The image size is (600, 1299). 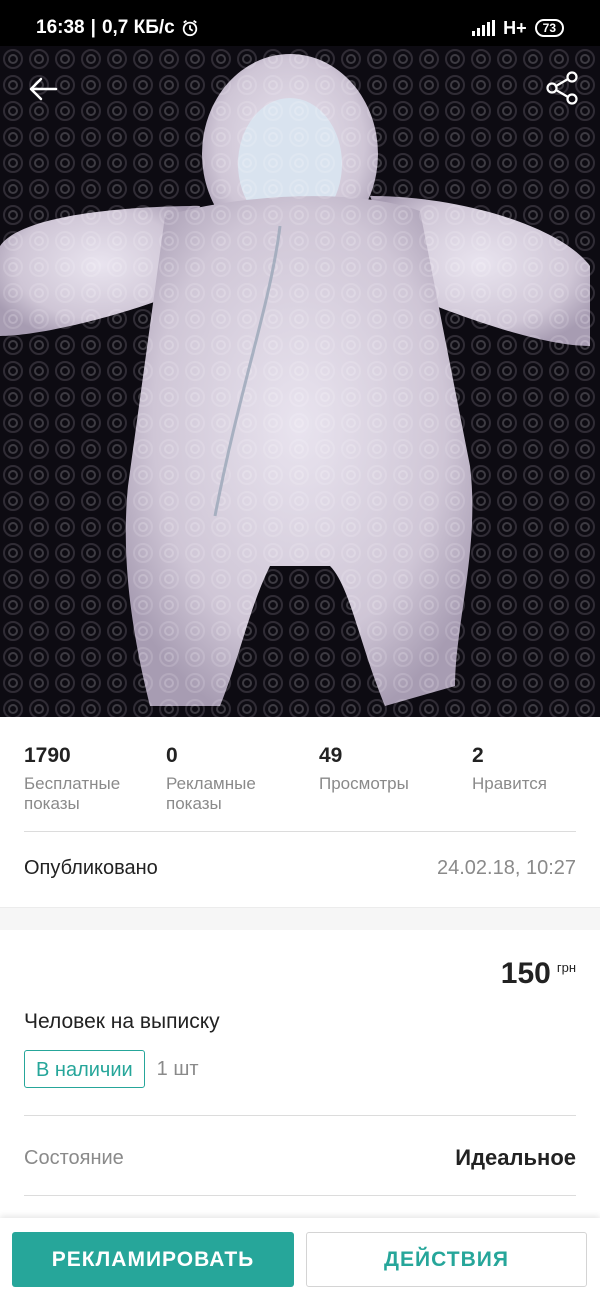 I want to click on stat-value: 2, so click(x=478, y=755).